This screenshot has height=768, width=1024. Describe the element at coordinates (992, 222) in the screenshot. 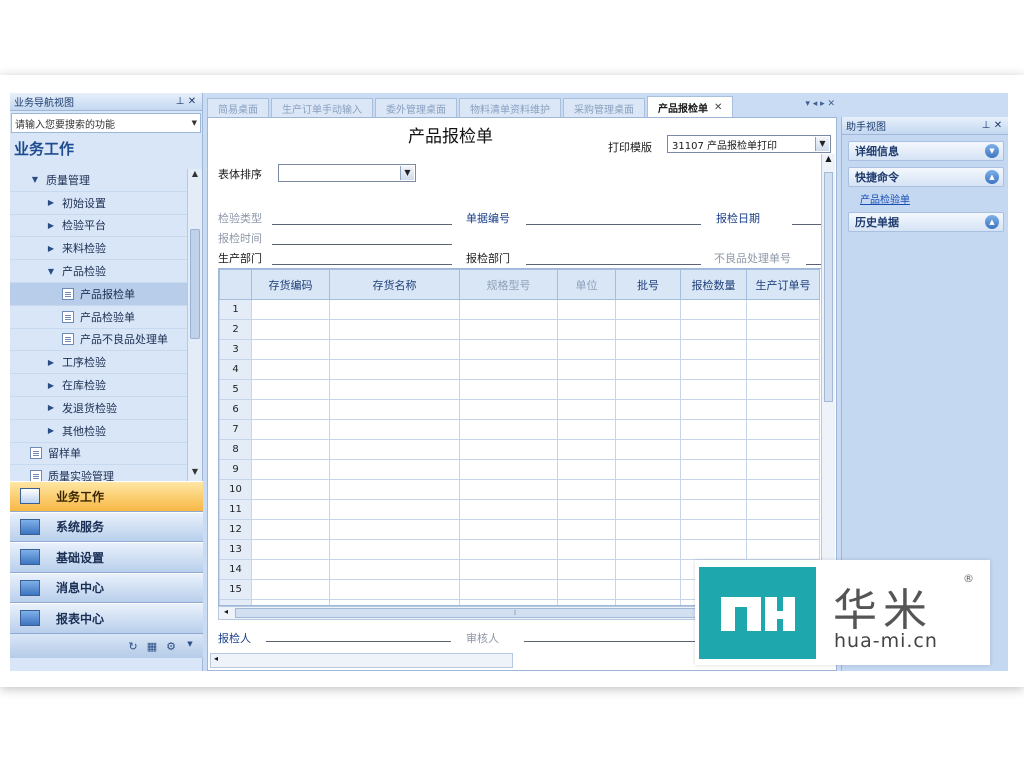

I see `chevron-up-icon: ▲` at that location.